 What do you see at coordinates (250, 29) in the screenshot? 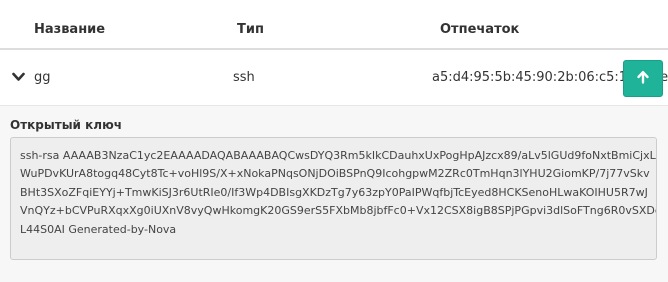
I see `column-header-type: Тип` at bounding box center [250, 29].